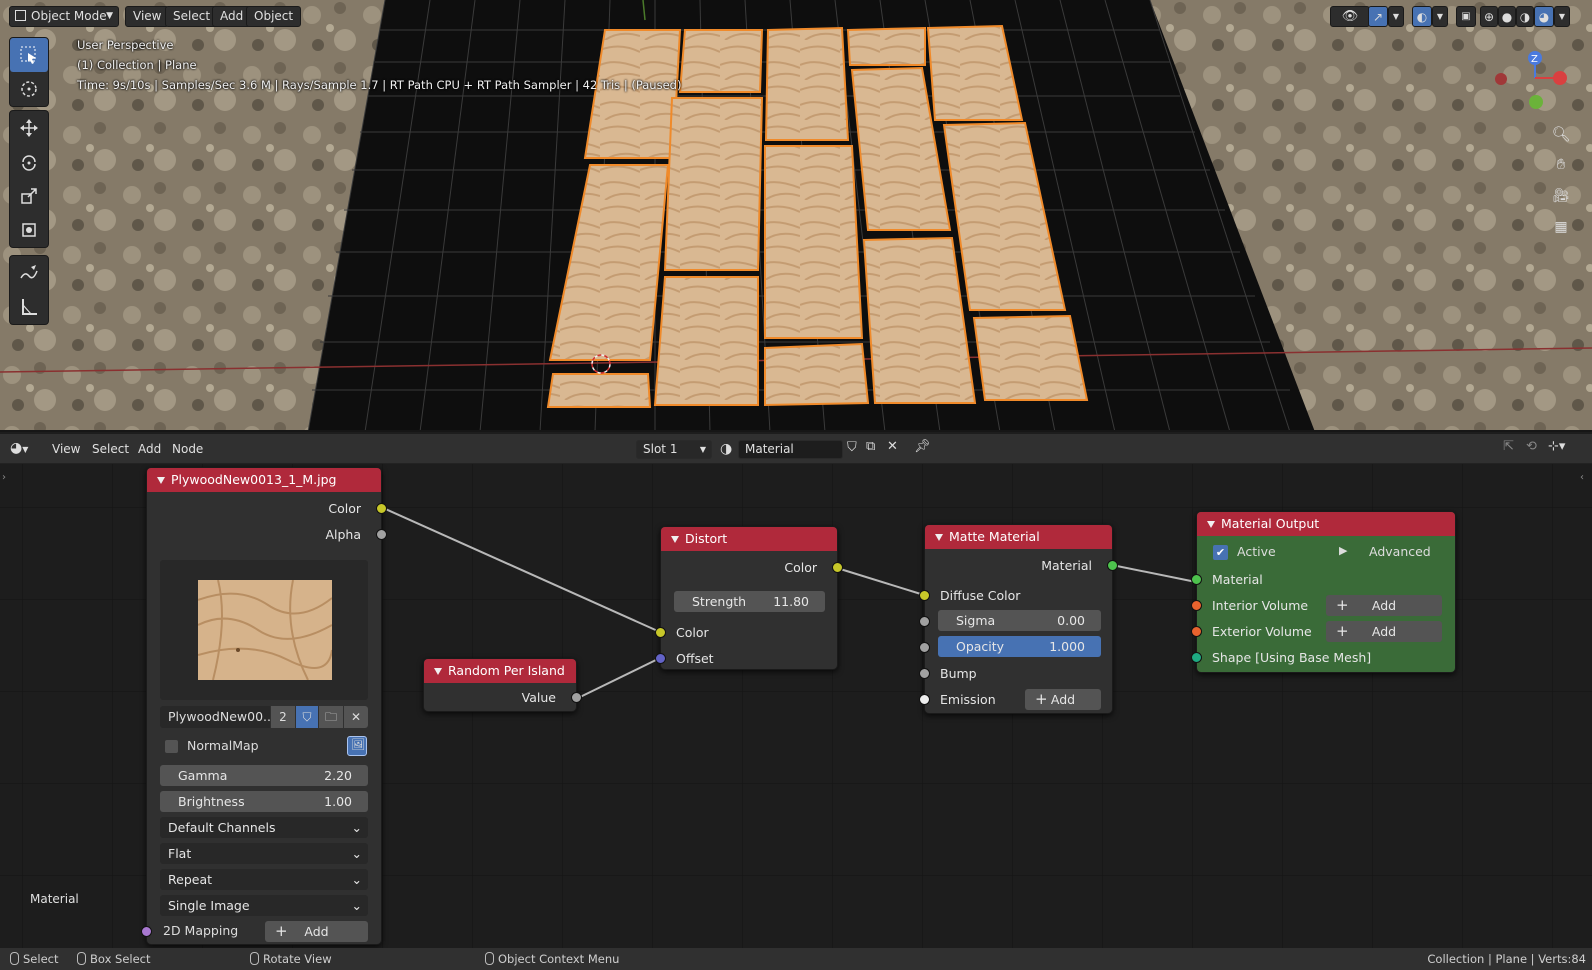 Image resolution: width=1592 pixels, height=970 pixels. What do you see at coordinates (1561, 196) in the screenshot?
I see `camera-view-button: 🎥︎` at bounding box center [1561, 196].